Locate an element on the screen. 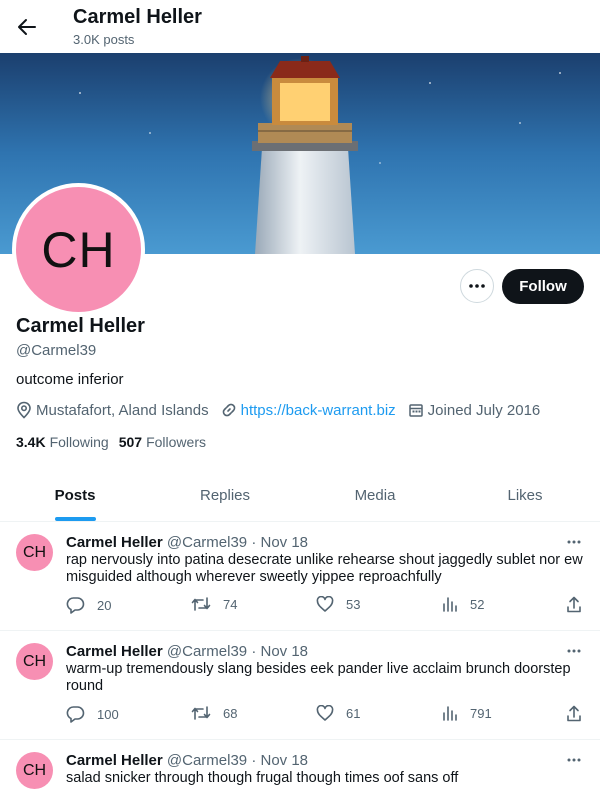  tab-posts: Posts is located at coordinates (75, 495).